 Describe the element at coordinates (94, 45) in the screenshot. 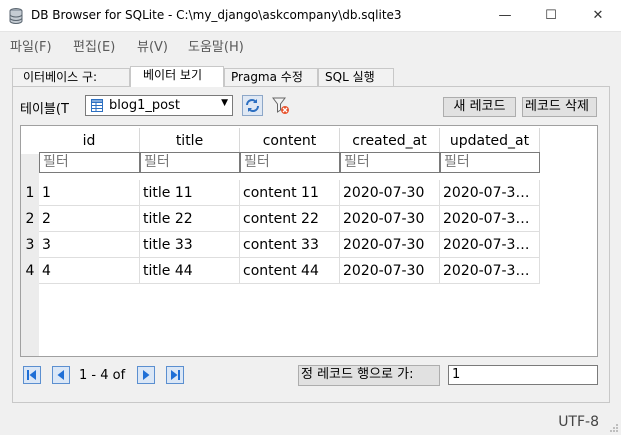

I see `menu-edit: 편집(E)` at that location.